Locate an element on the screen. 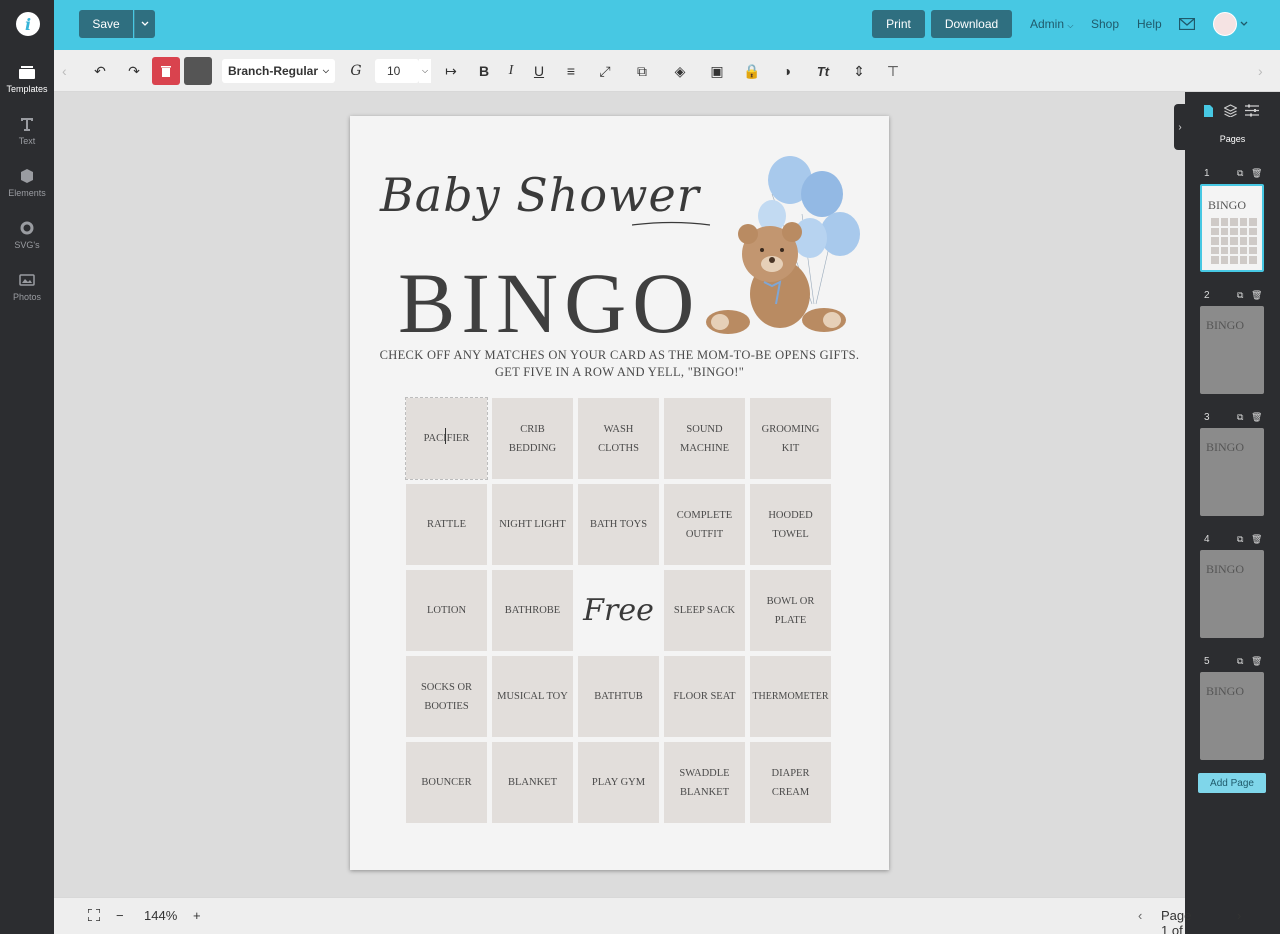 The height and width of the screenshot is (934, 1280). page-thumbnail-1: BINGO is located at coordinates (1232, 228).